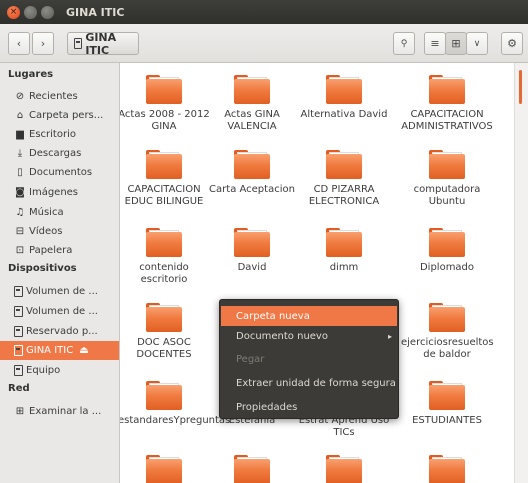 This screenshot has width=528, height=483. I want to click on folder-item: dimm, so click(344, 251).